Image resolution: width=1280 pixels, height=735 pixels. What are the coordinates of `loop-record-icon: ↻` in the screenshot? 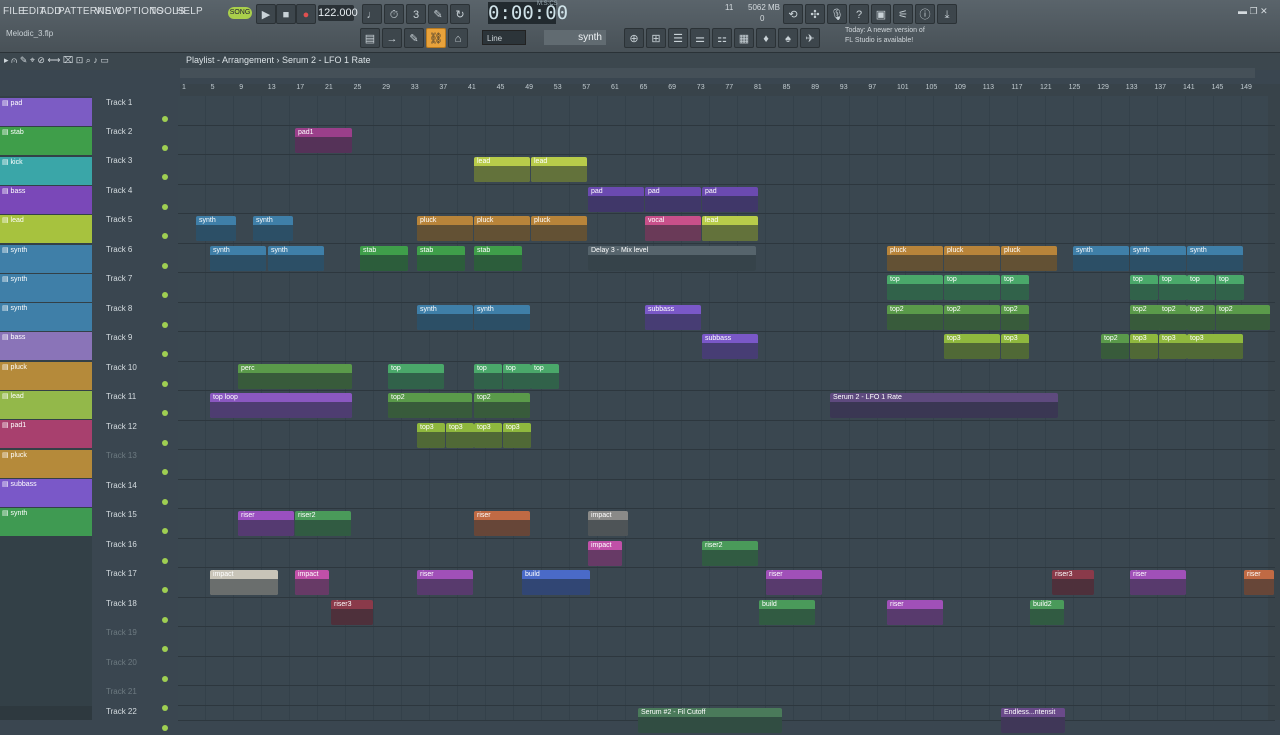 It's located at (460, 14).